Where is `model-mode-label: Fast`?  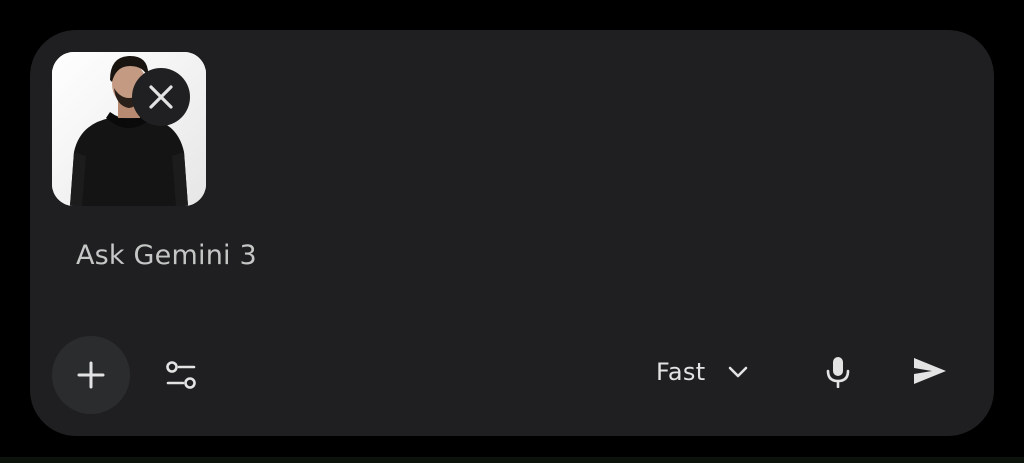
model-mode-label: Fast is located at coordinates (681, 372).